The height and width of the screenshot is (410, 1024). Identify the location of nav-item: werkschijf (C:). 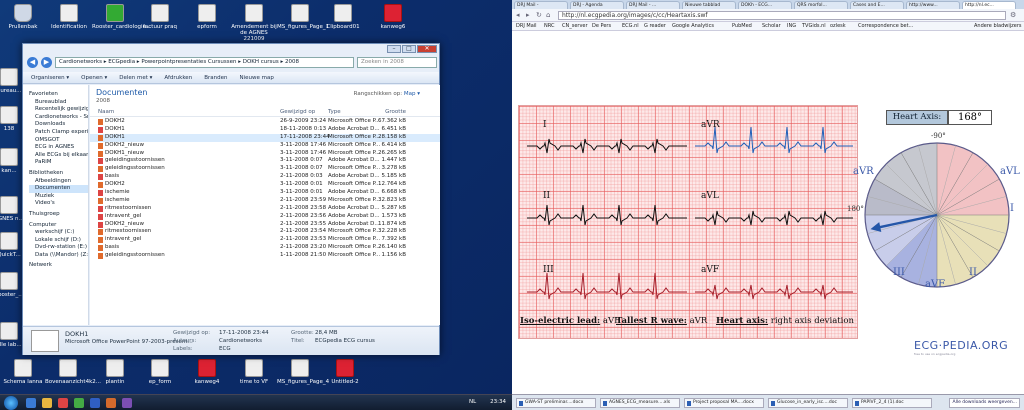
(58, 233).